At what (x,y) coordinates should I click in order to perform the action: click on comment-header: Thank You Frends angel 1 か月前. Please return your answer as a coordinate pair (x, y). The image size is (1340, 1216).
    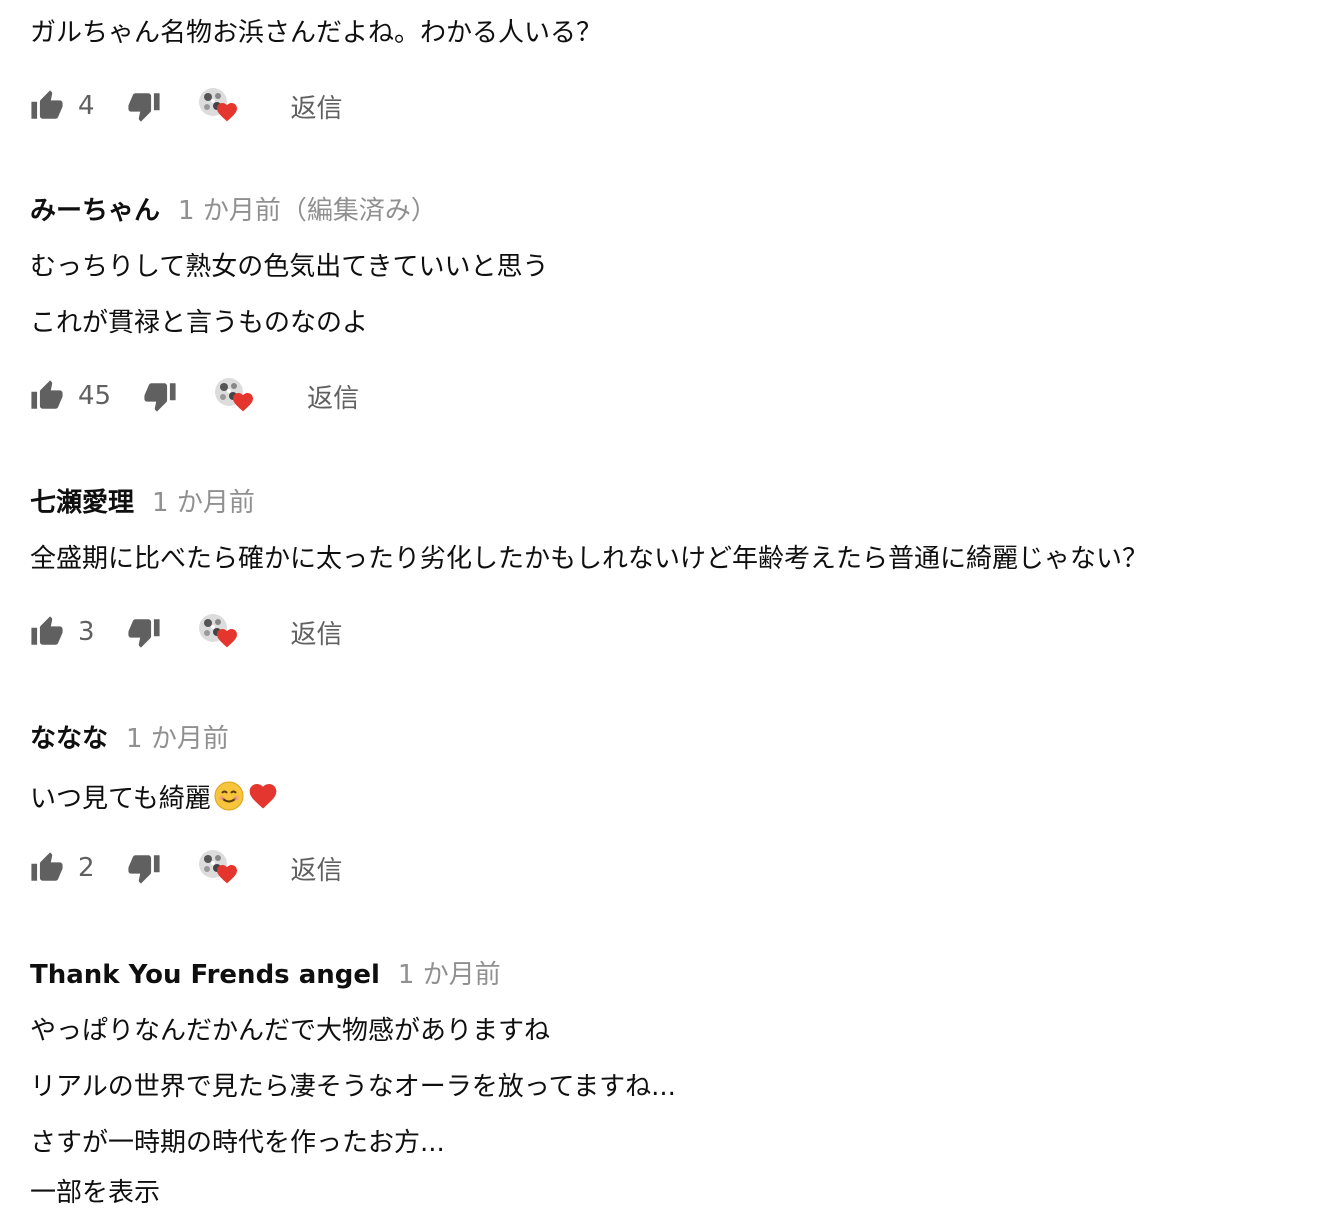
    Looking at the image, I should click on (675, 972).